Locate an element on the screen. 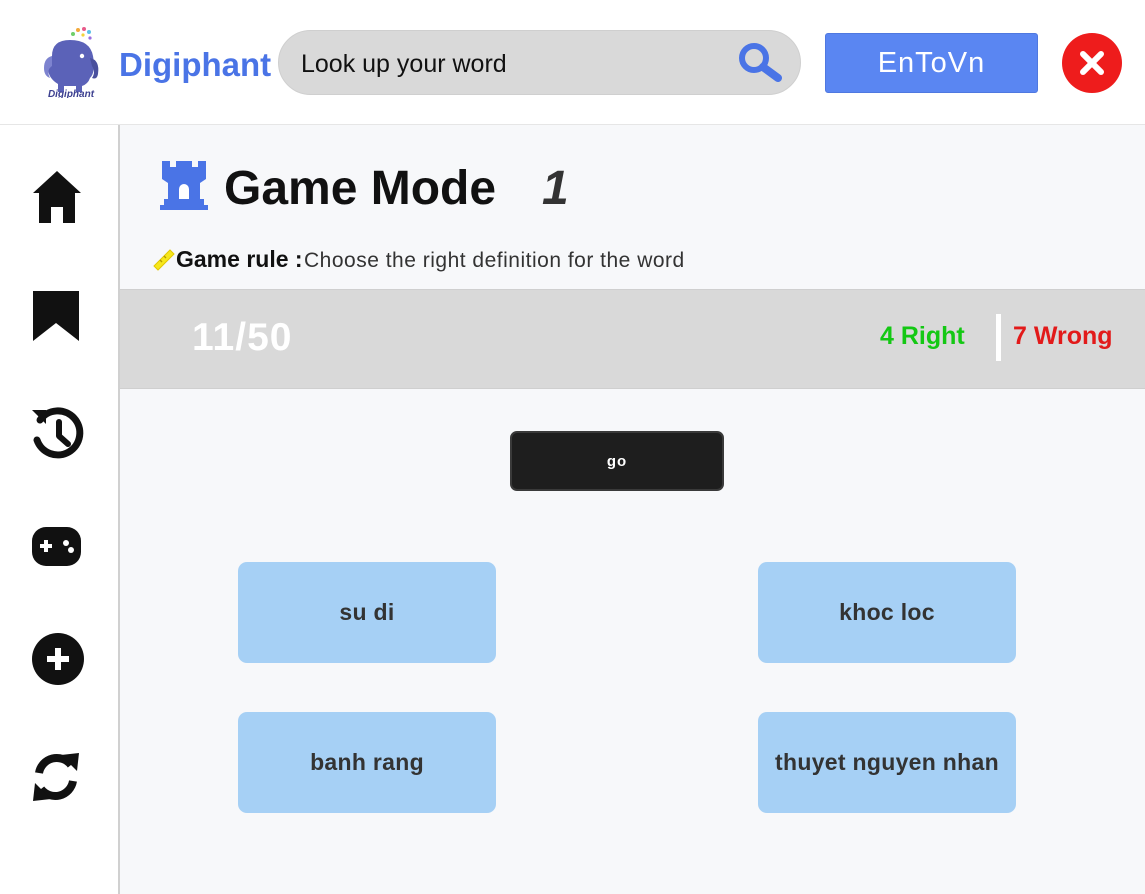 Image resolution: width=1145 pixels, height=894 pixels. search-bar is located at coordinates (539, 62).